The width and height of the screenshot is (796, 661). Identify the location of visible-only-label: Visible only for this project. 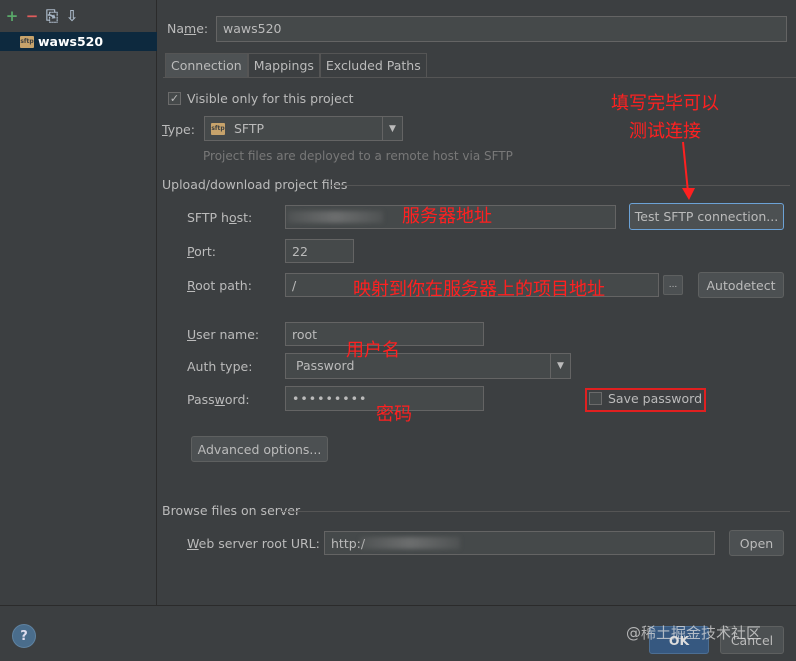
(270, 98).